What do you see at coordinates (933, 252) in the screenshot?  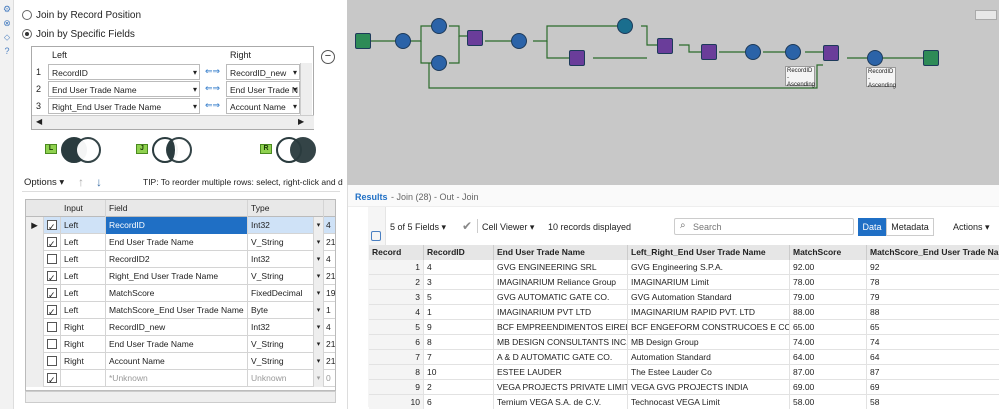 I see `results-column-header: MatchScore_End User Trade Name` at bounding box center [933, 252].